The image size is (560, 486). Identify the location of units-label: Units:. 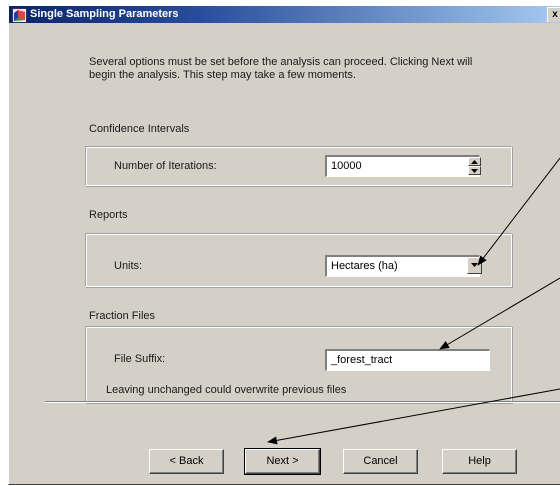
(128, 266).